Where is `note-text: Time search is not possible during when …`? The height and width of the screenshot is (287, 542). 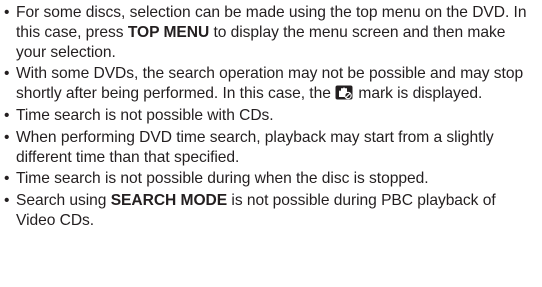
note-text: Time search is not possible during when … is located at coordinates (222, 179).